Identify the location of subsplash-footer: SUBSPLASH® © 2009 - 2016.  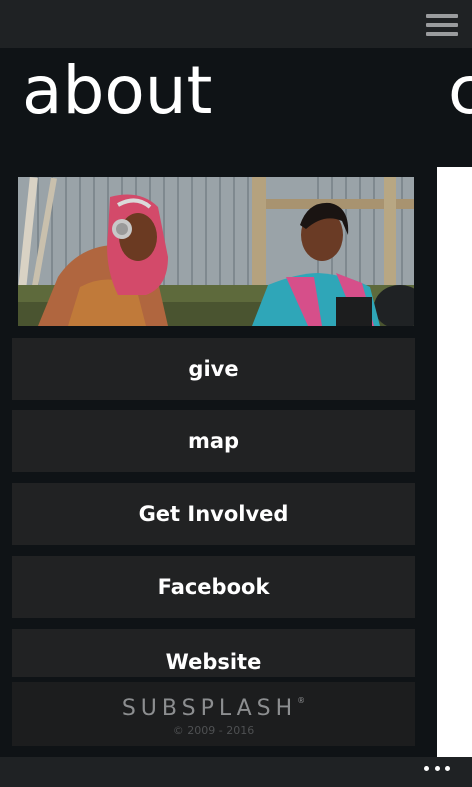
(213, 714).